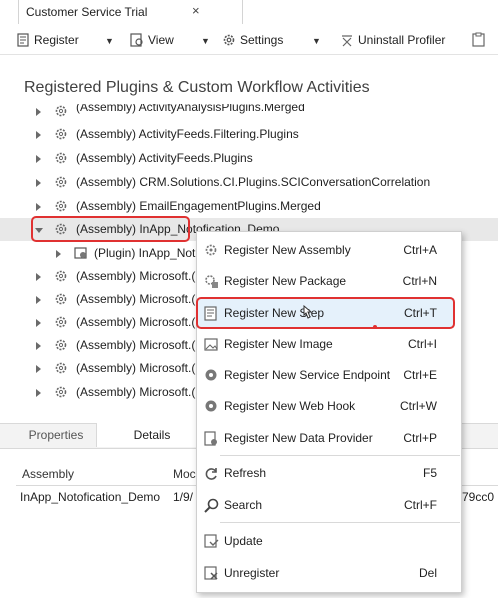  Describe the element at coordinates (211, 344) in the screenshot. I see `register-image-icon` at that location.